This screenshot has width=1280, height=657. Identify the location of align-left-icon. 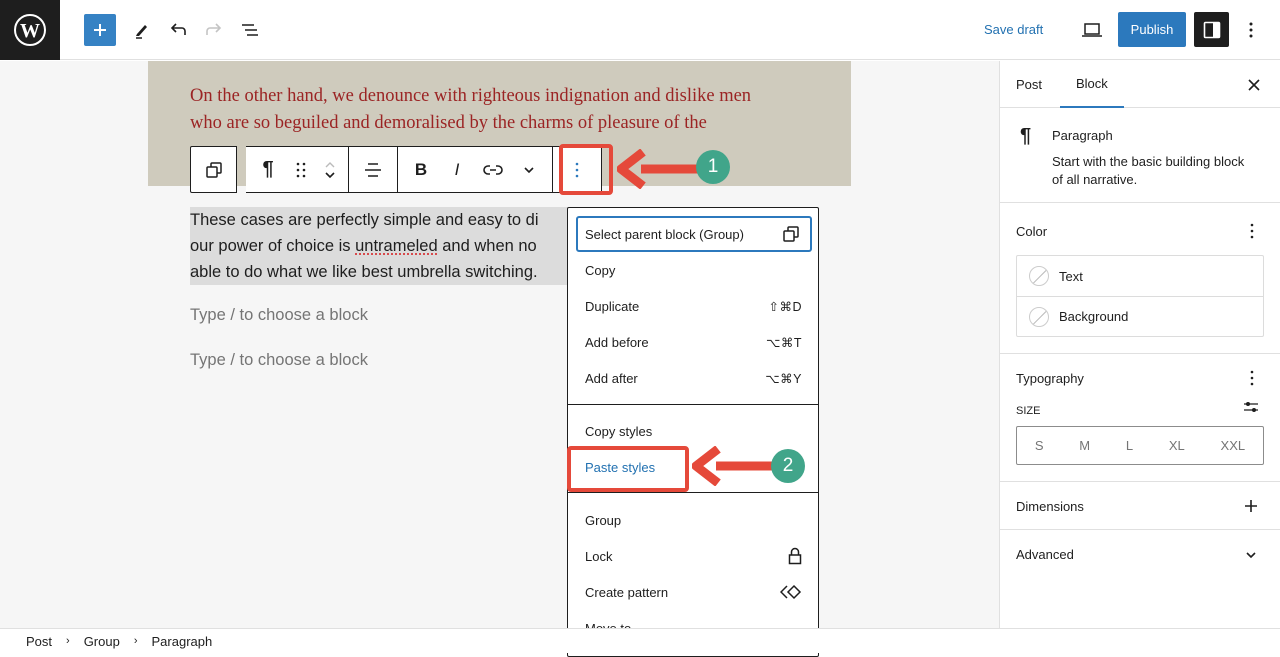
(373, 169).